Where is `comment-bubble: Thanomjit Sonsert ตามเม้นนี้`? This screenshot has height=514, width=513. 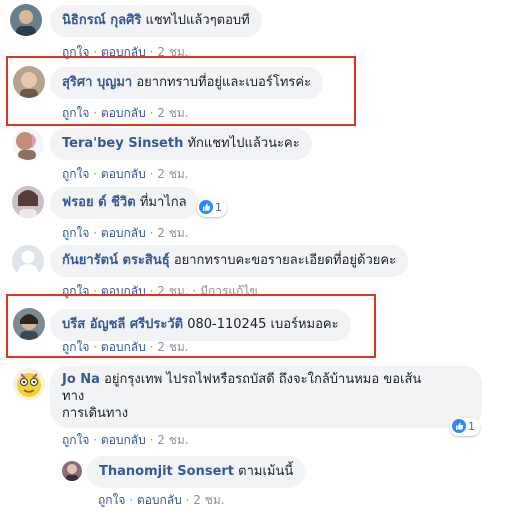 comment-bubble: Thanomjit Sonsert ตามเม้นนี้ is located at coordinates (196, 472).